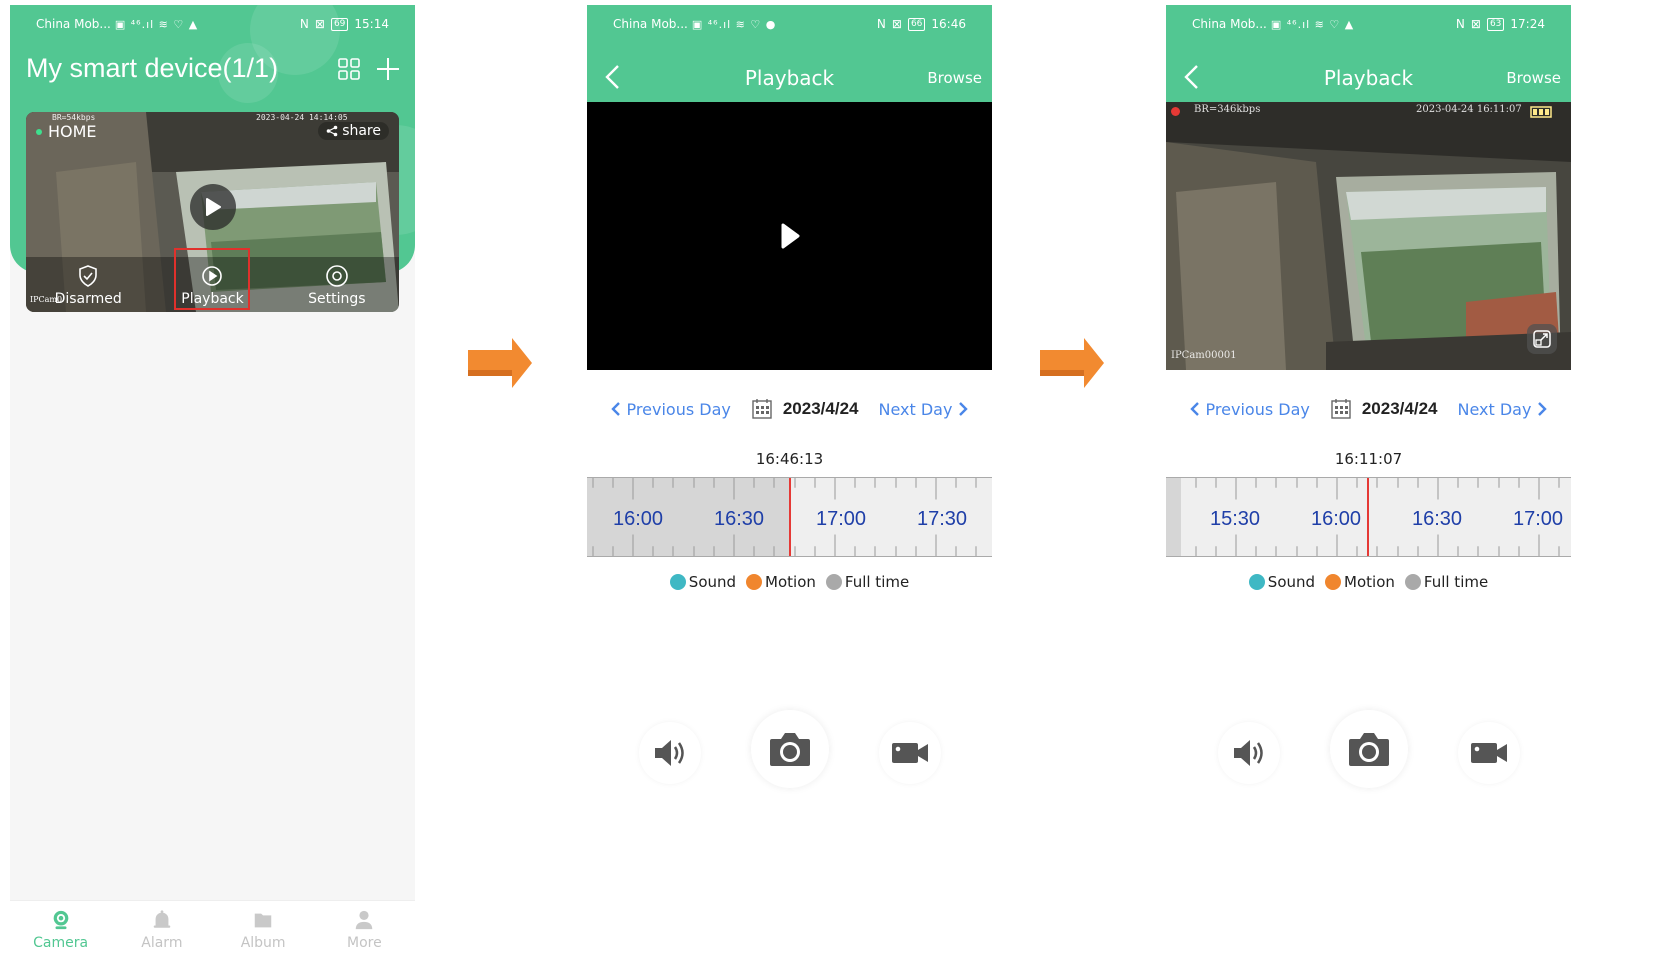 The image size is (1677, 958). I want to click on disarmed-button: Disarmed, so click(88, 284).